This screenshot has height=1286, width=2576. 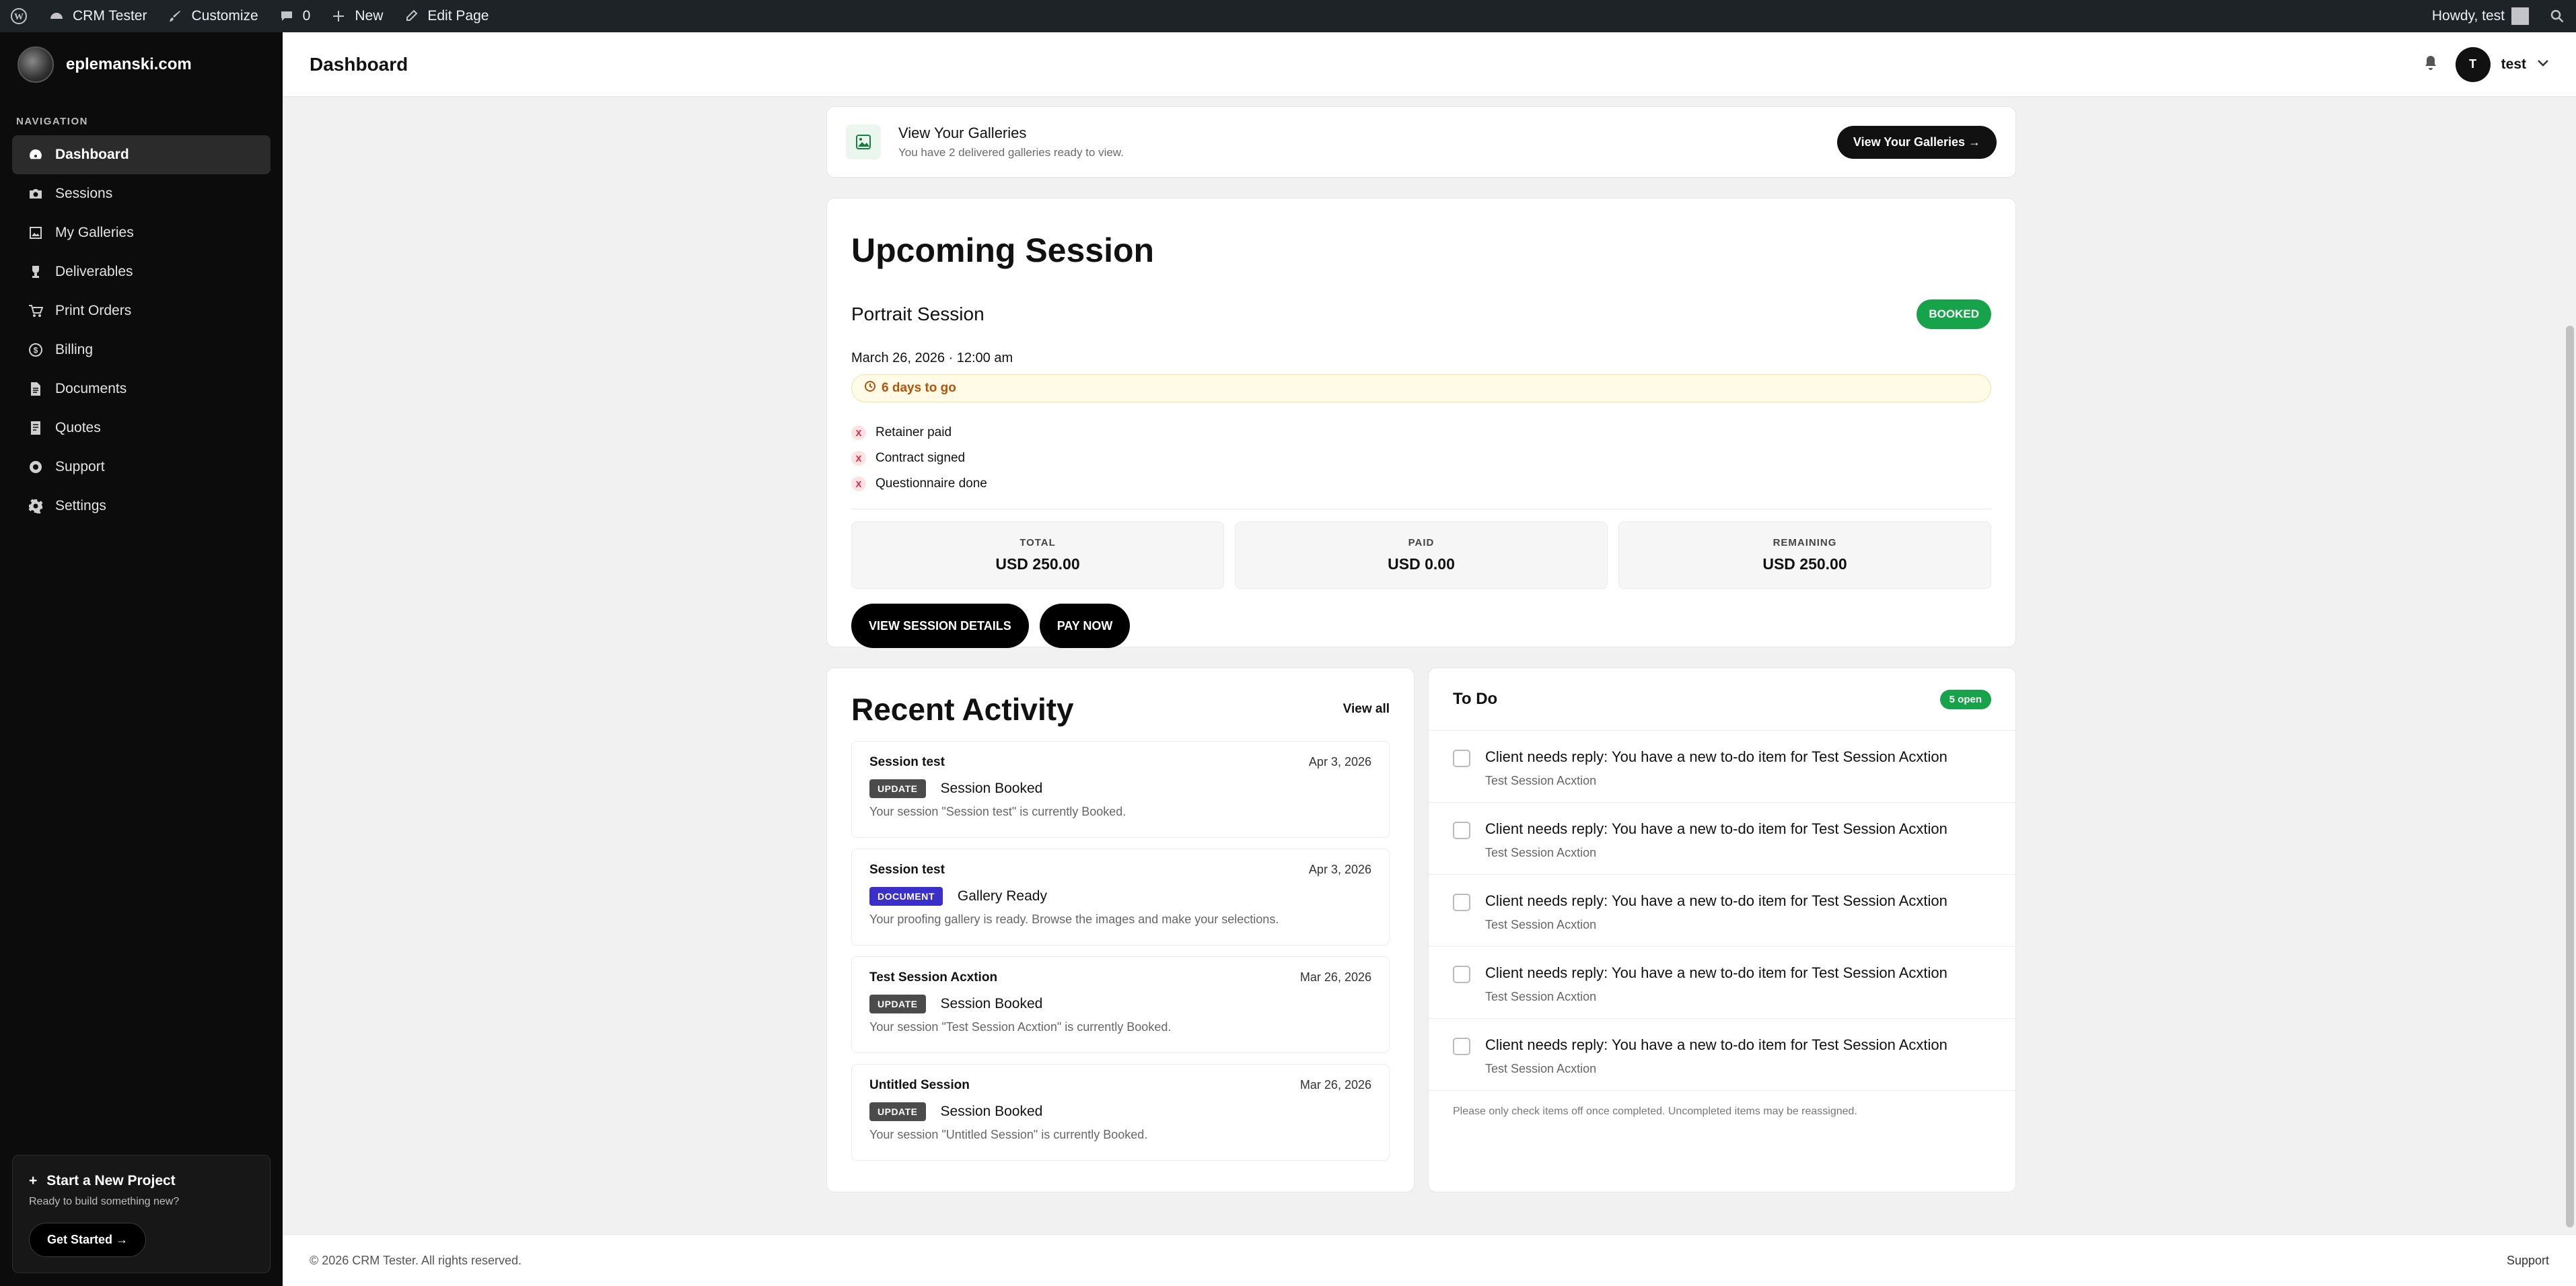 I want to click on get-started-button: Get Started →, so click(x=88, y=1240).